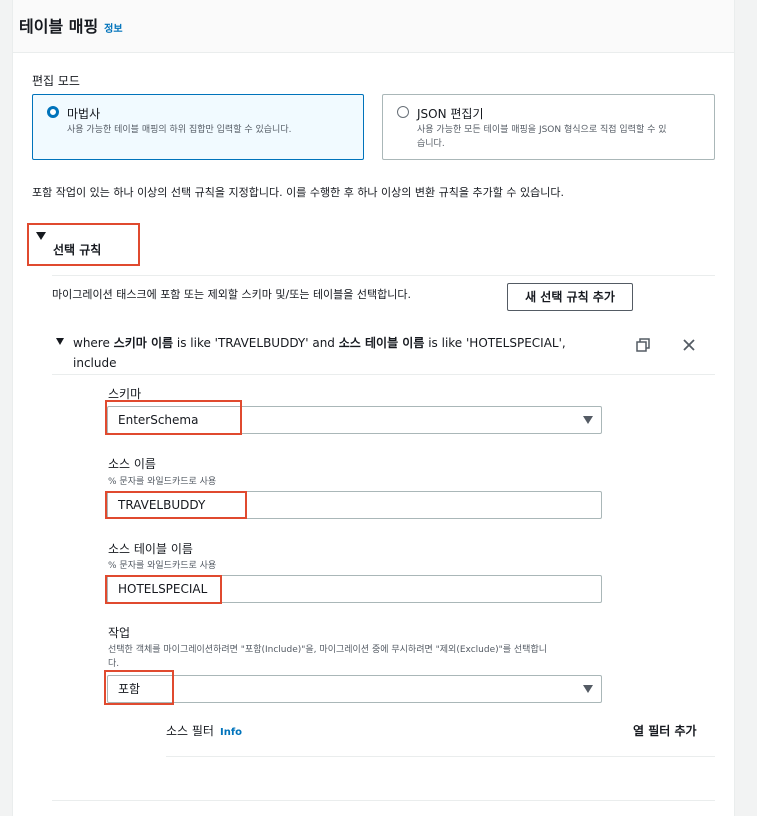 Image resolution: width=757 pixels, height=816 pixels. Describe the element at coordinates (570, 297) in the screenshot. I see `add-selection-rule-button: 새 선택 규칙 추가` at that location.